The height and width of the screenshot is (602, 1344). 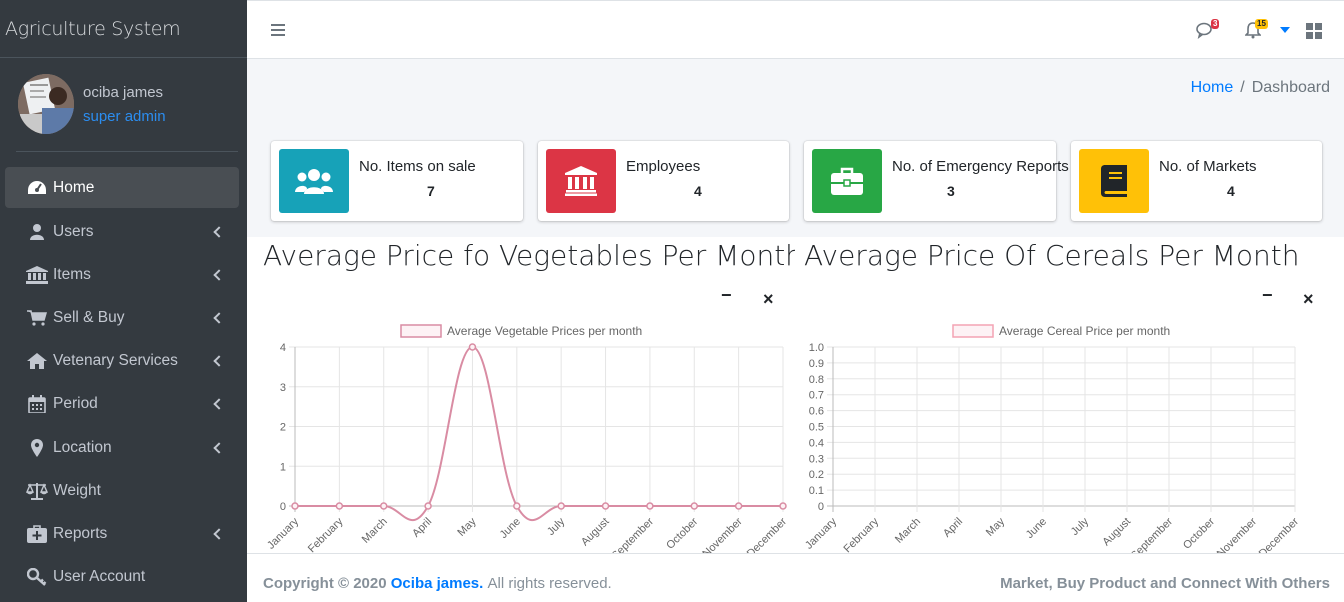 I want to click on info-box-items: No. Items on sale 7, so click(x=397, y=181).